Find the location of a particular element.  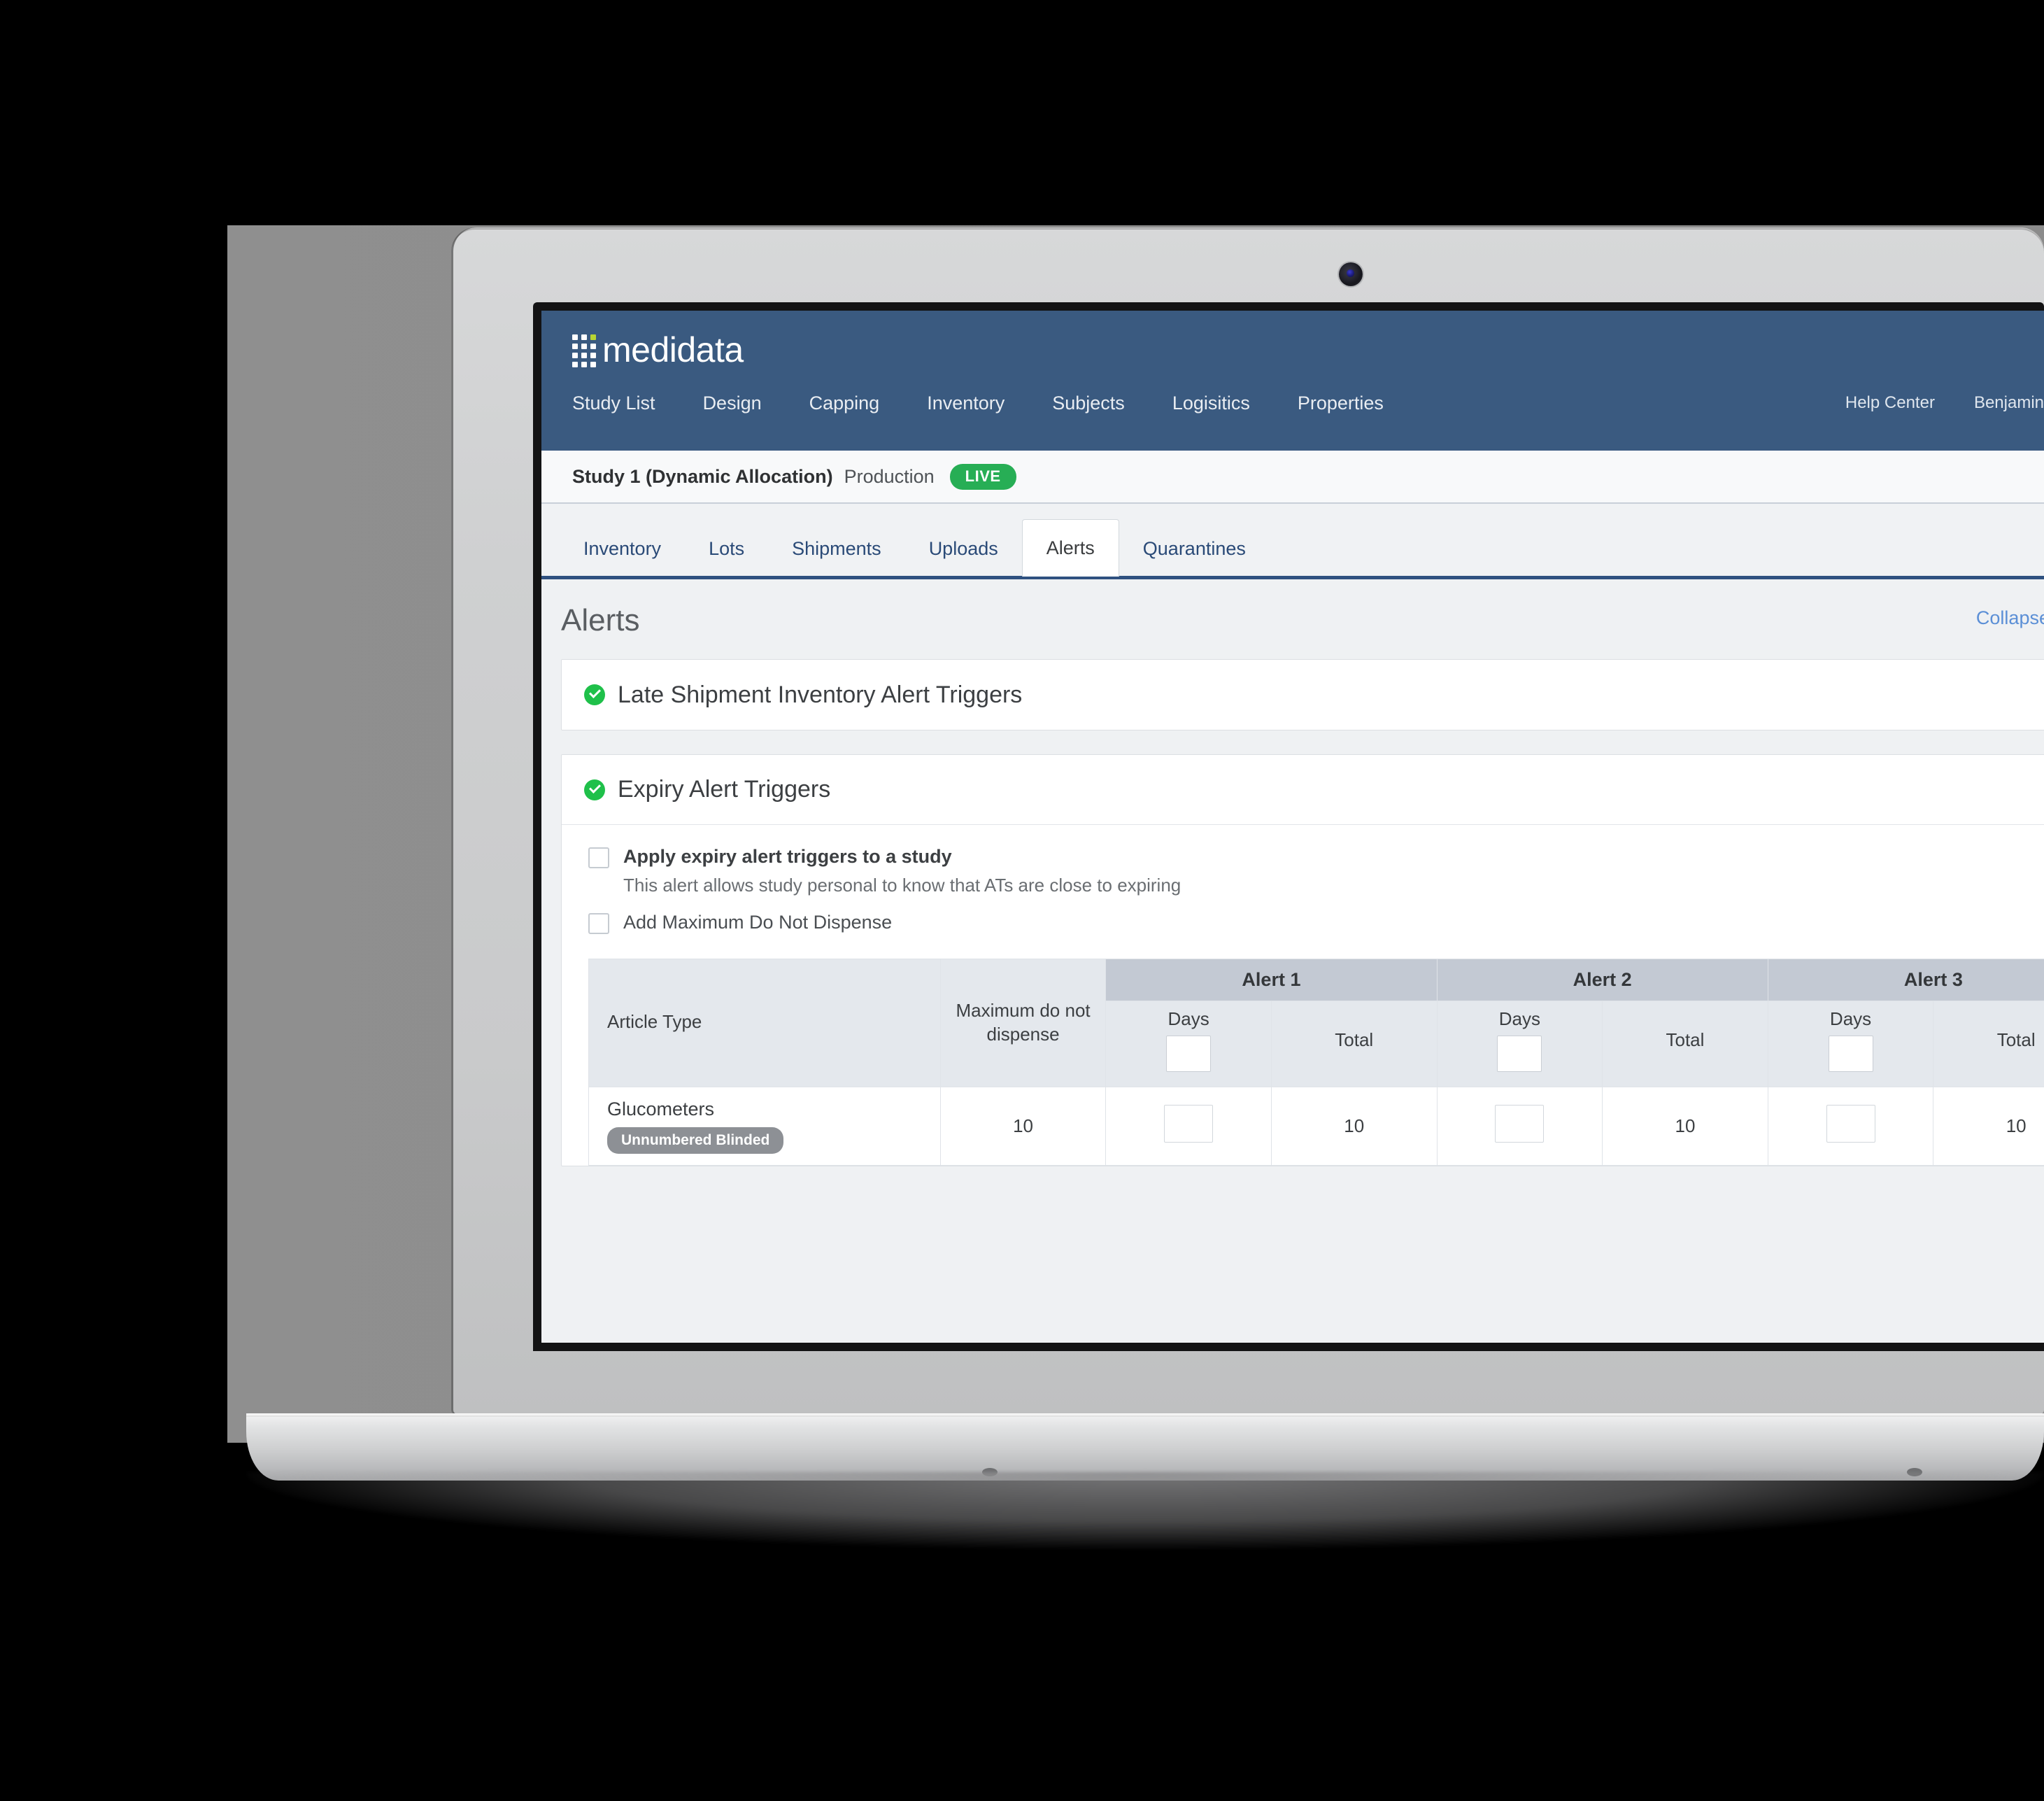

cell-alert1-days is located at coordinates (1188, 1126).